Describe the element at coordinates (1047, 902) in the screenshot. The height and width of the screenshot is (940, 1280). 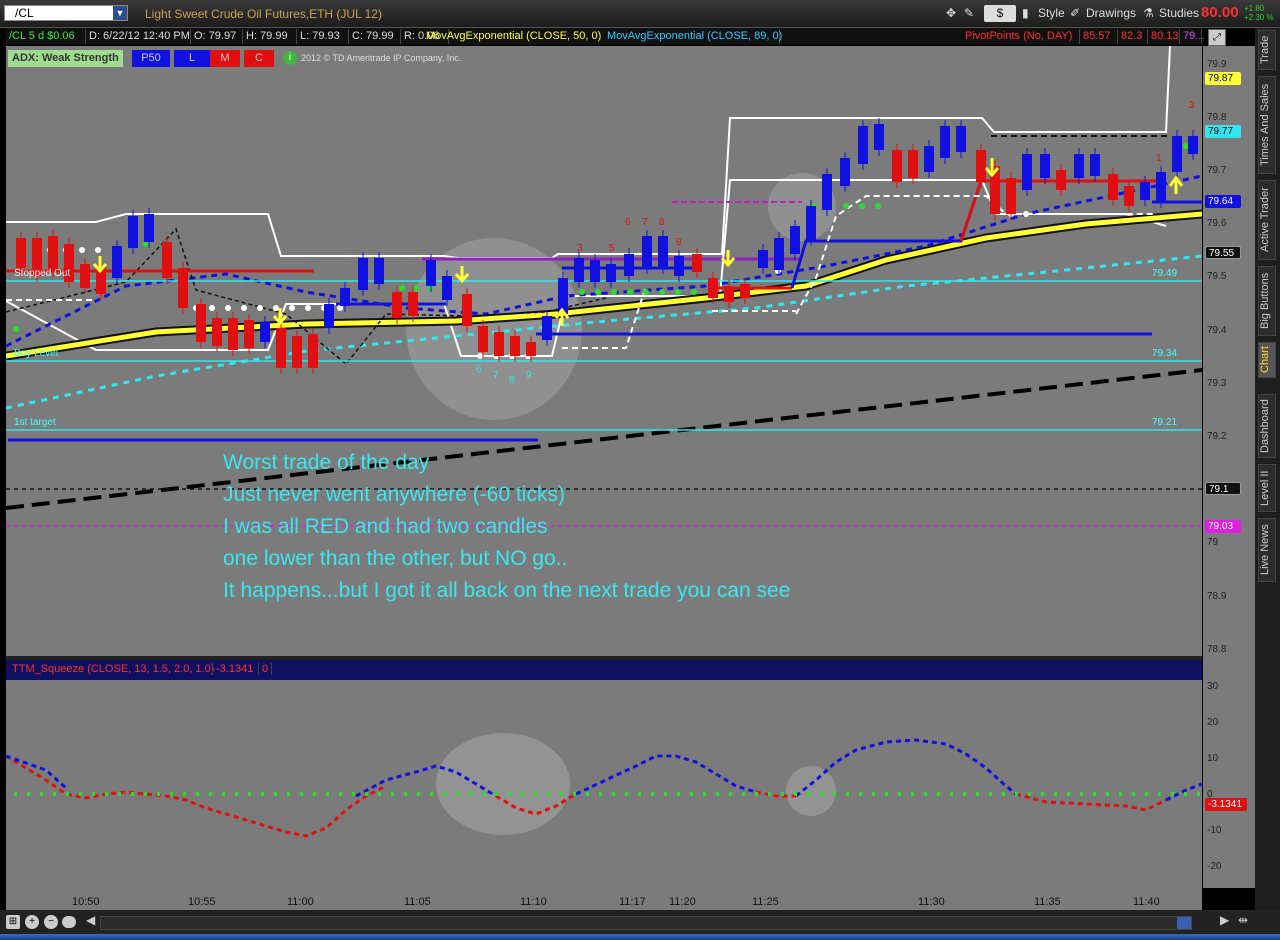
I see `time-tick: 11:35` at that location.